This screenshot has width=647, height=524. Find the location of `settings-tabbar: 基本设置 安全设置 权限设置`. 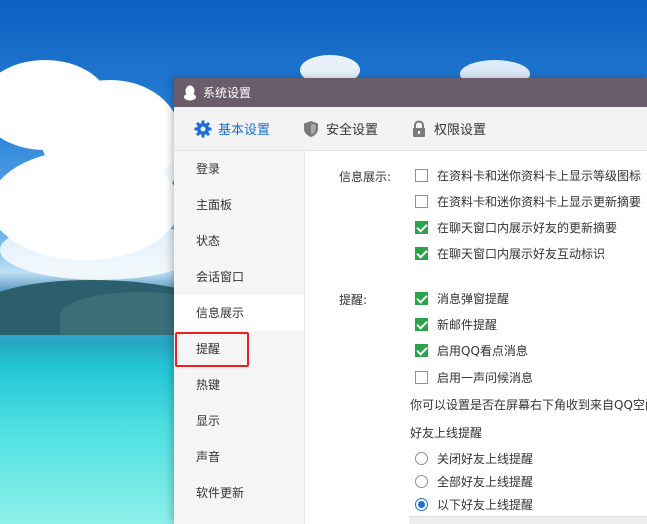

settings-tabbar: 基本设置 安全设置 权限设置 is located at coordinates (410, 129).